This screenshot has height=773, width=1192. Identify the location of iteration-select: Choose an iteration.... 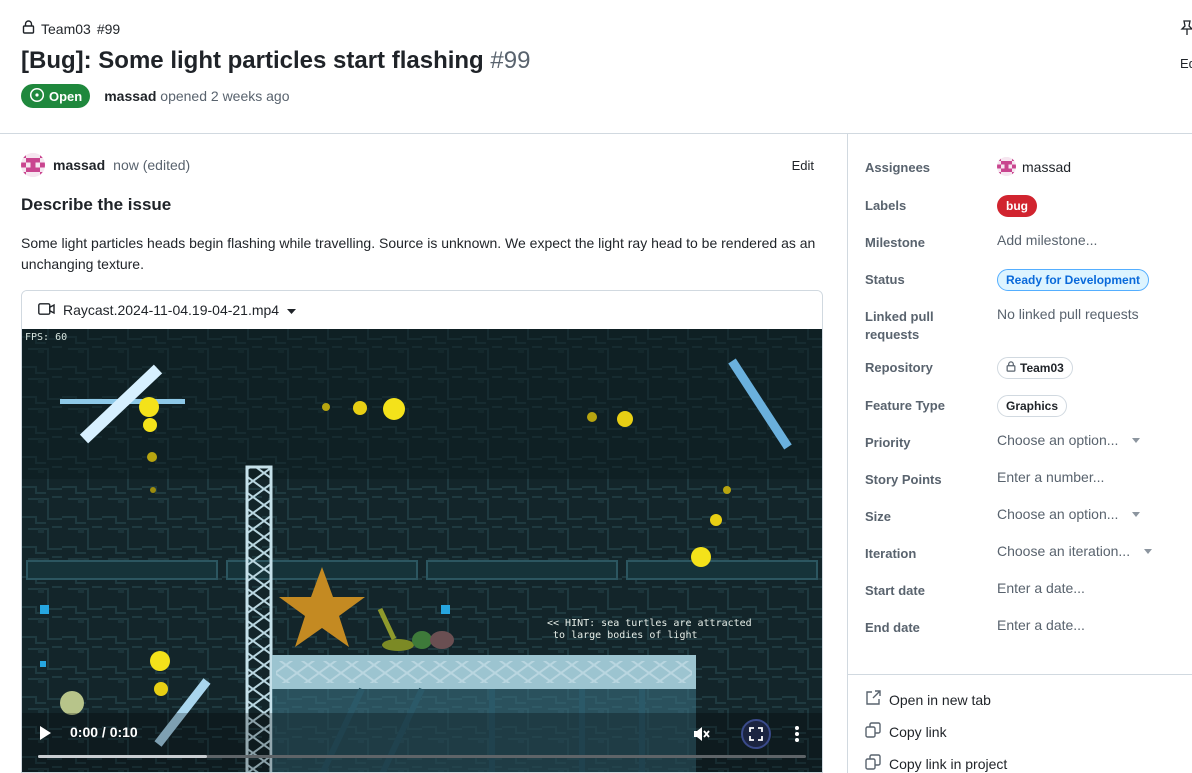
(1075, 551).